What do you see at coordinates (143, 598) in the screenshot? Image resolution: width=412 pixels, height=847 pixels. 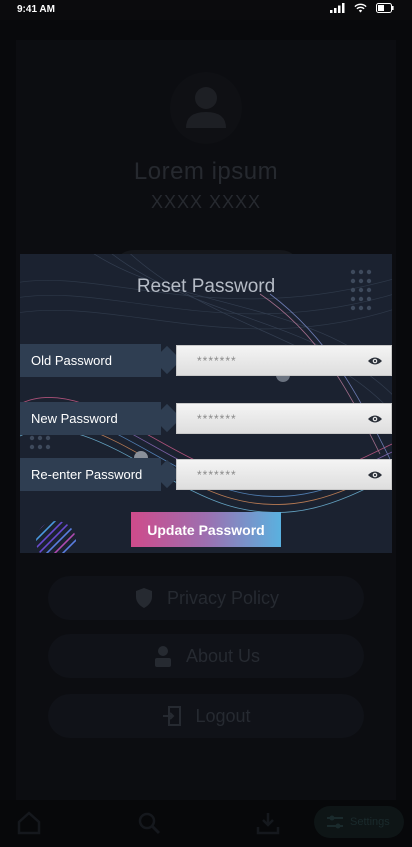 I see `shield-icon` at bounding box center [143, 598].